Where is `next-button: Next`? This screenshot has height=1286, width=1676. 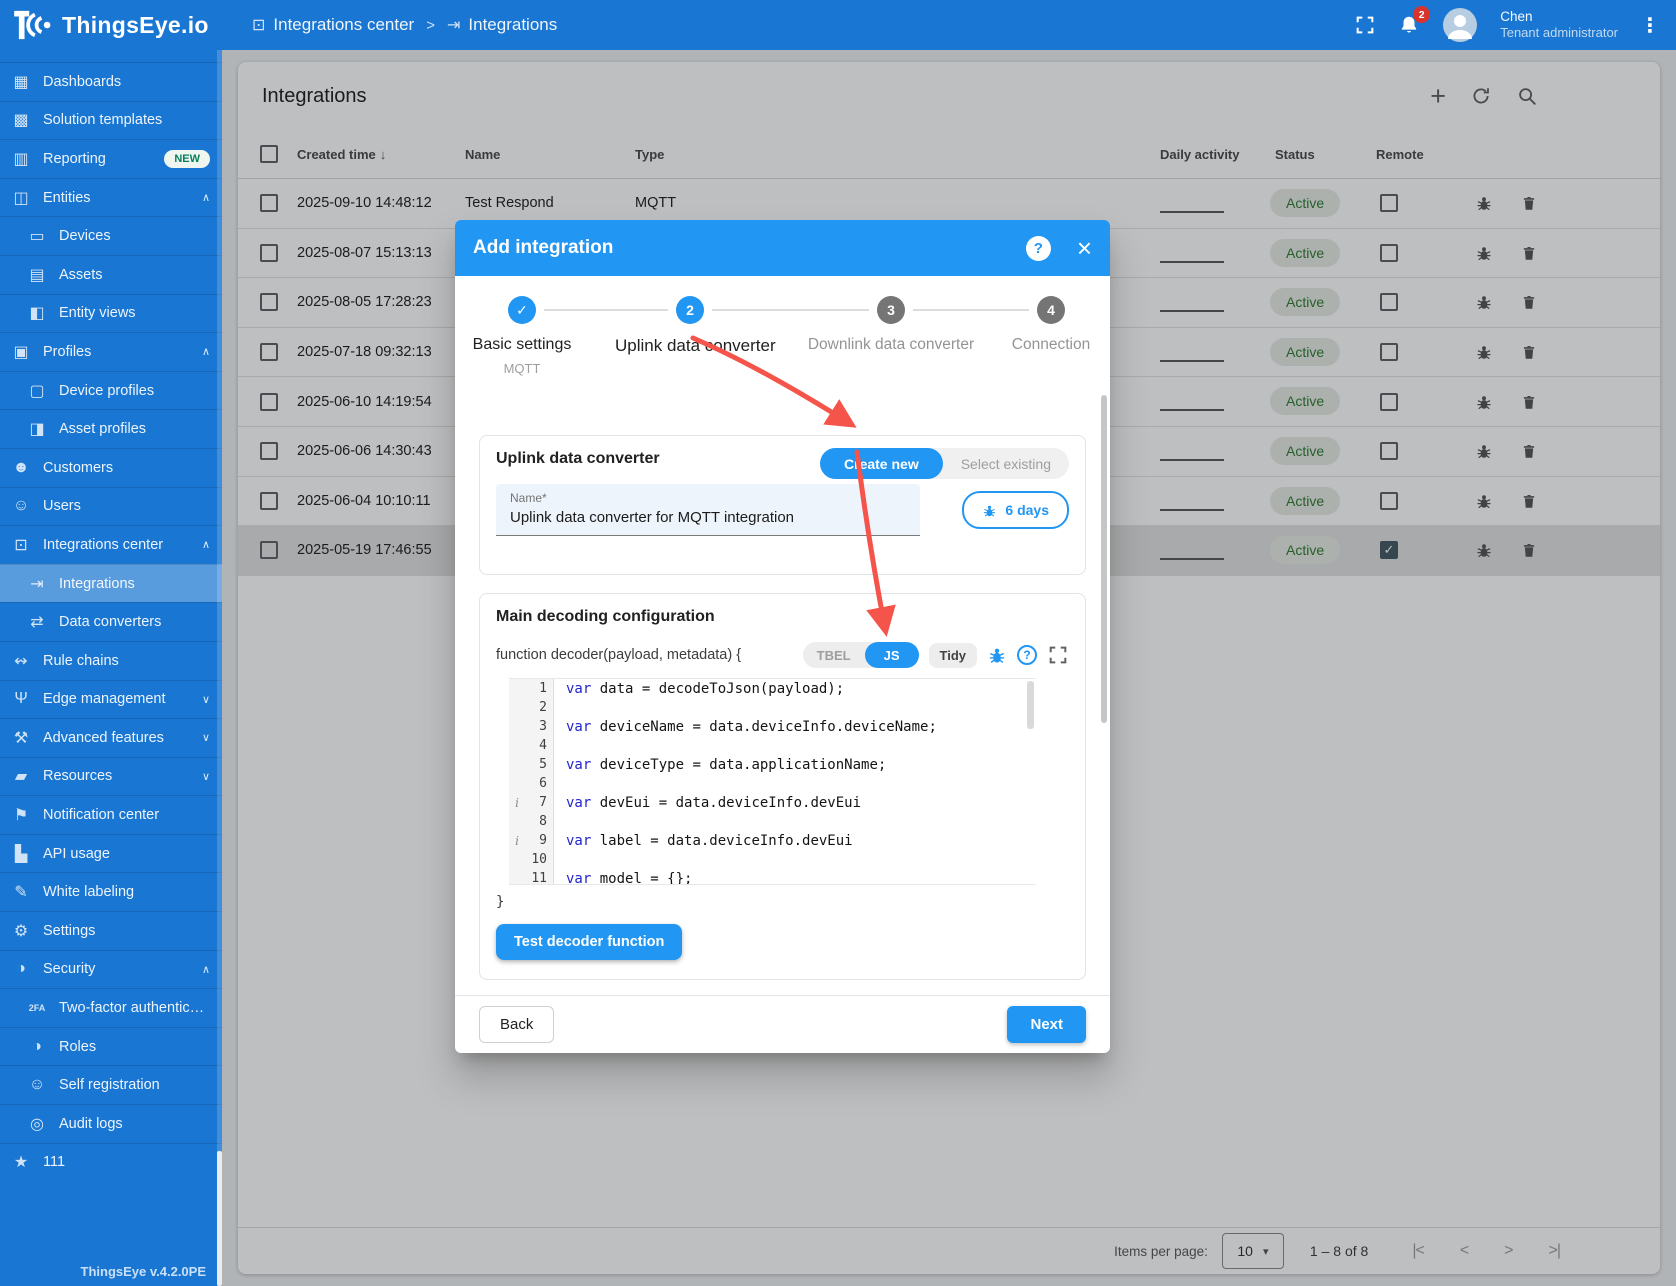
next-button: Next is located at coordinates (1046, 1024).